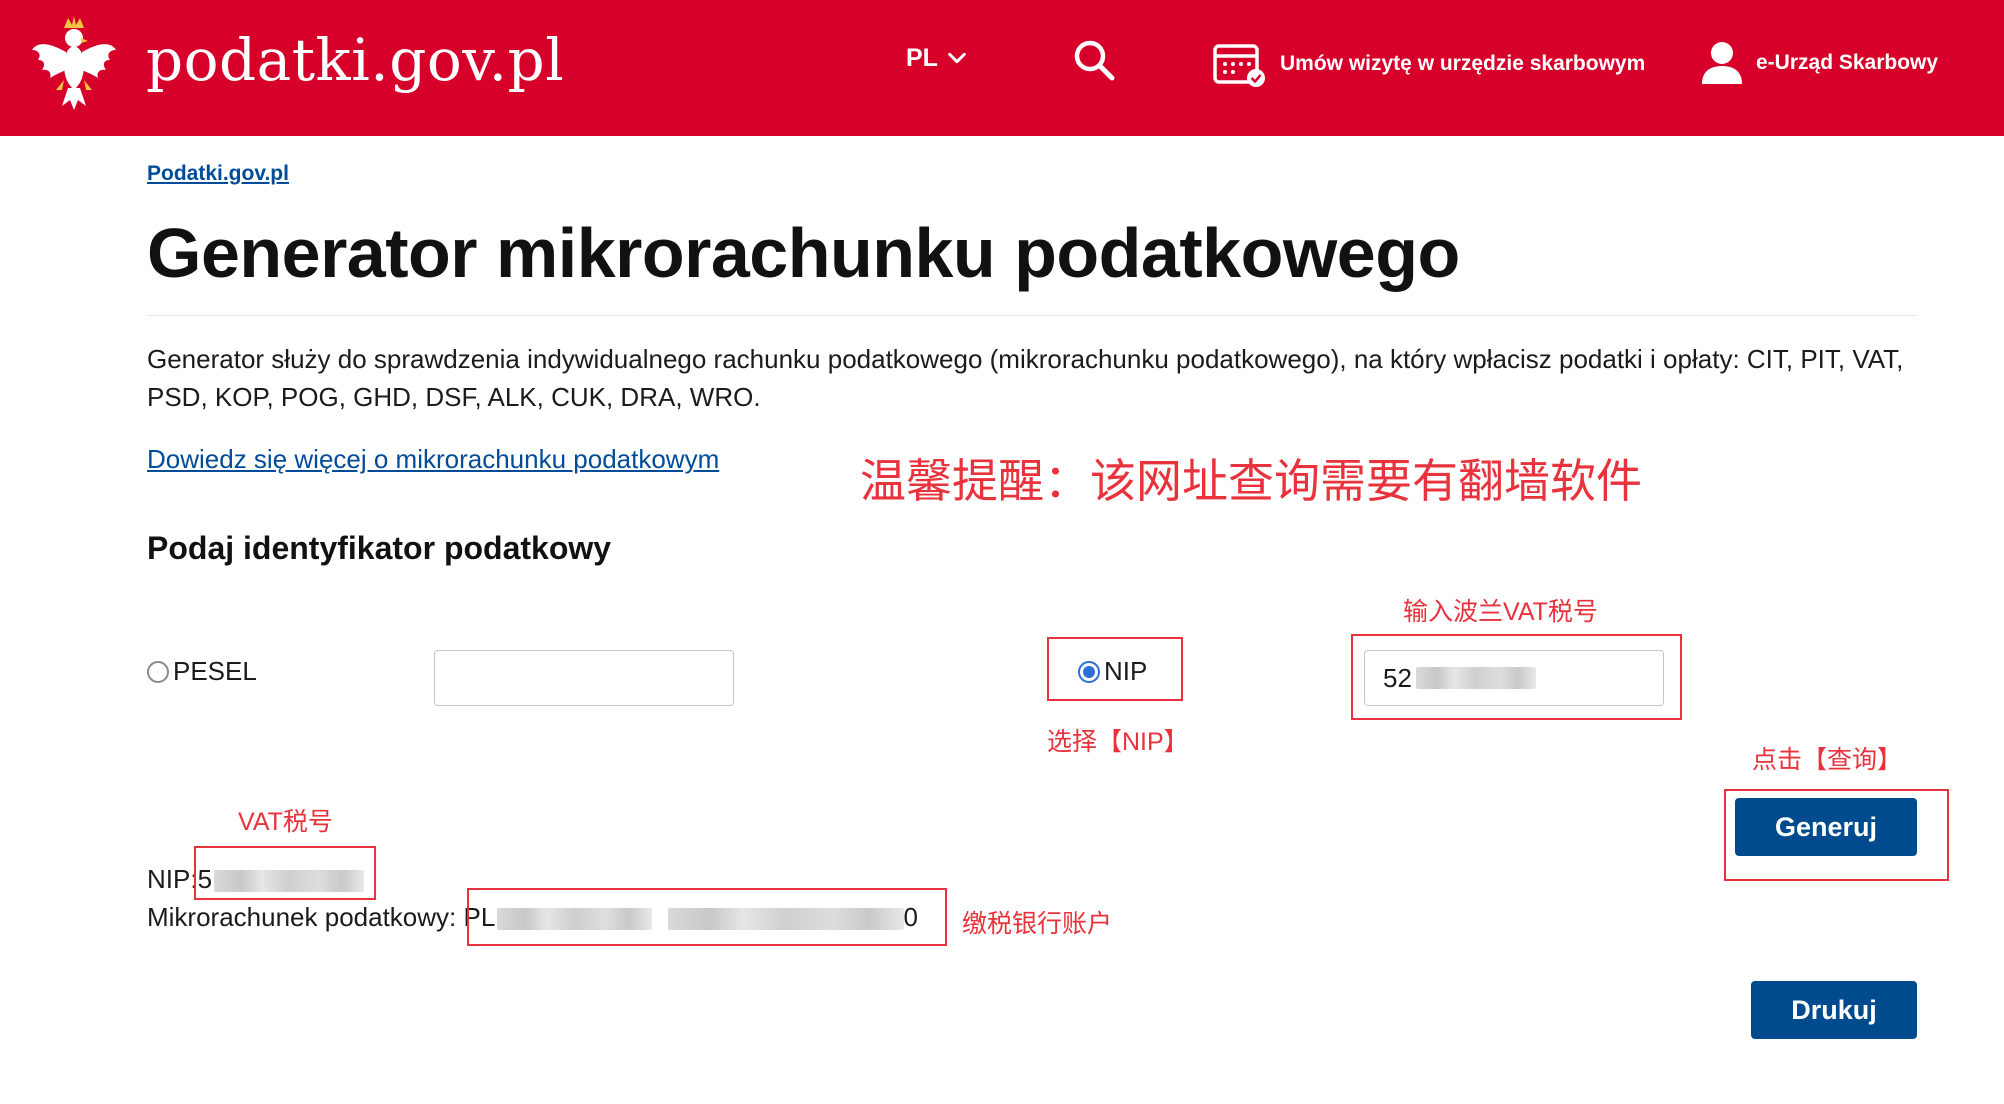 The height and width of the screenshot is (1104, 2004). What do you see at coordinates (1094, 60) in the screenshot?
I see `search-icon` at bounding box center [1094, 60].